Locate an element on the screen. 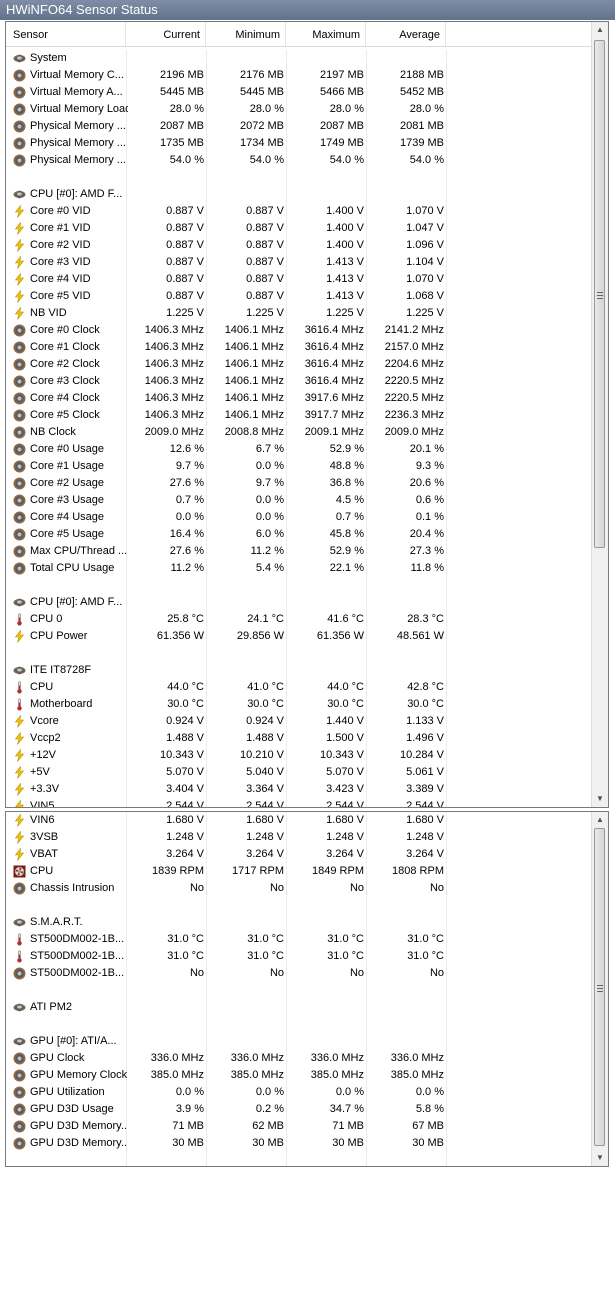 Image resolution: width=615 pixels, height=1308 pixels. sensor-row: +3.3V 3.404 V 3.364 V 3.423 V 3.389 V is located at coordinates (299, 789).